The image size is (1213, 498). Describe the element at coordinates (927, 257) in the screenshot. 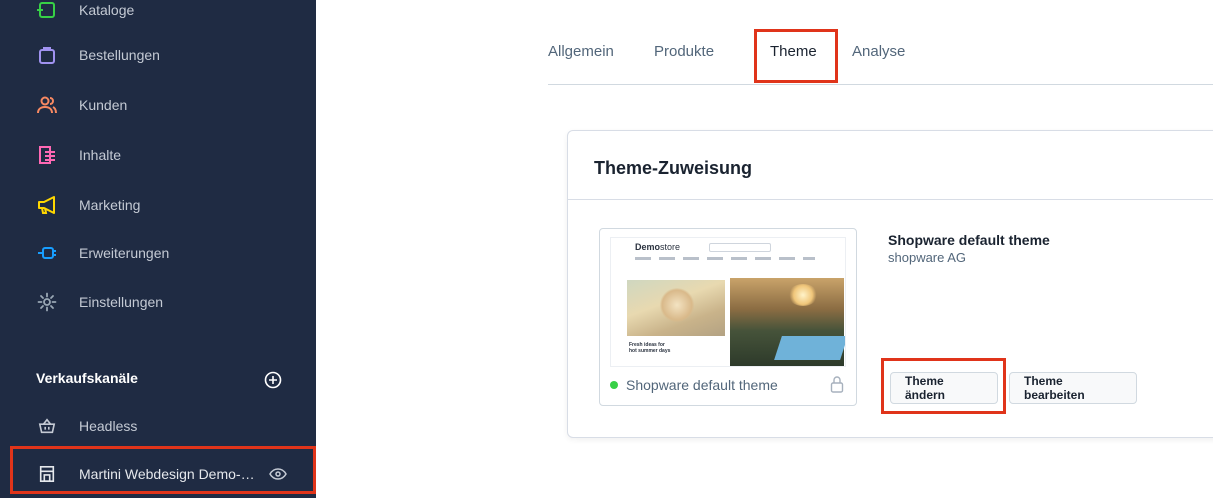

I see `theme-author: shopware AG` at that location.